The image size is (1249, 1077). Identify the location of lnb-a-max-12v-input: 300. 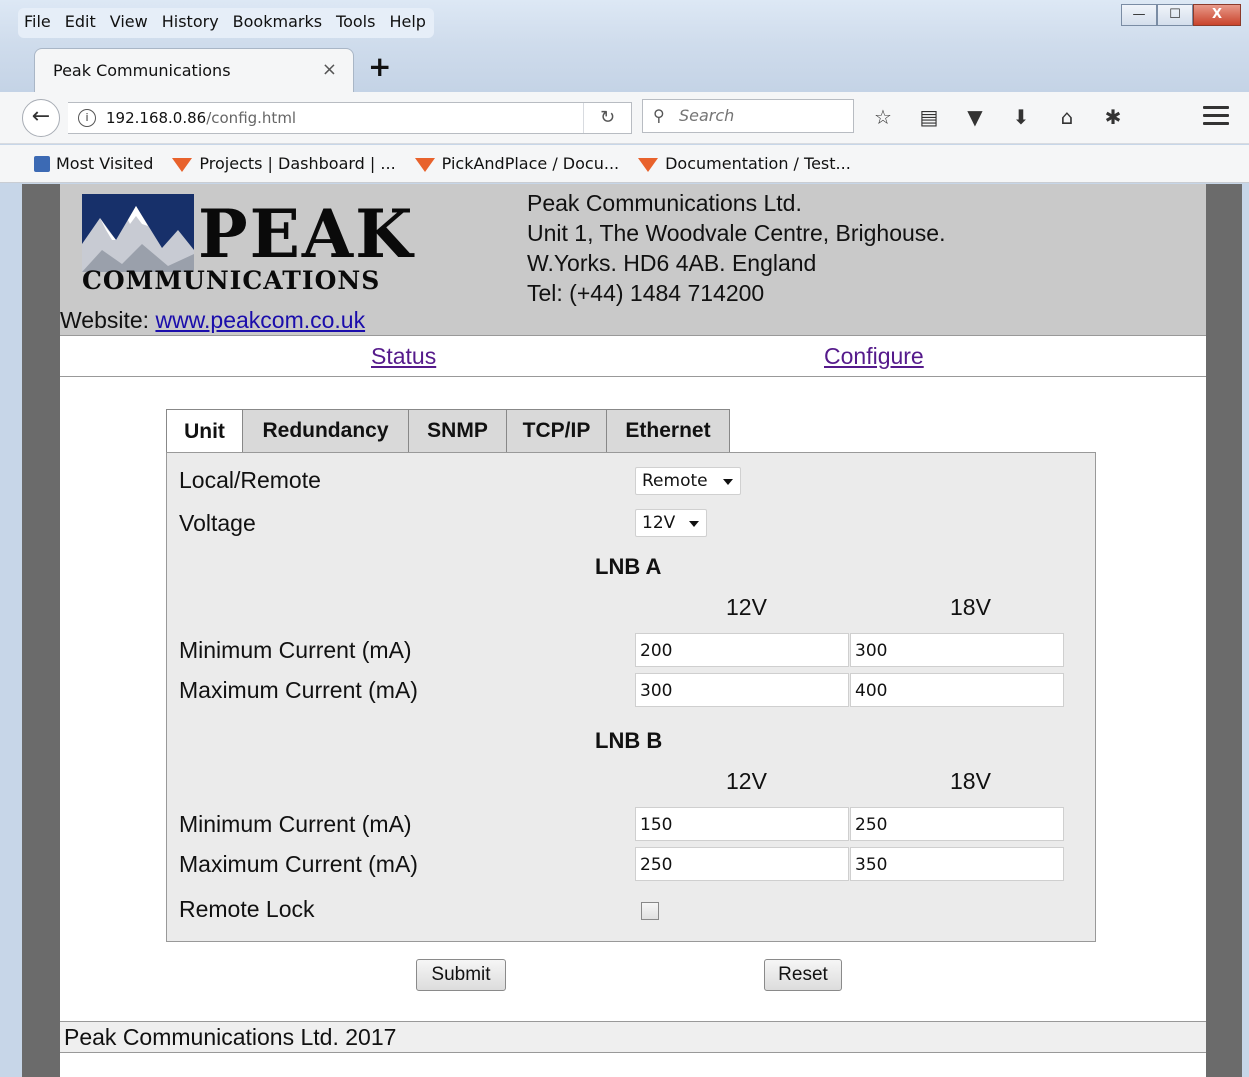
(742, 690).